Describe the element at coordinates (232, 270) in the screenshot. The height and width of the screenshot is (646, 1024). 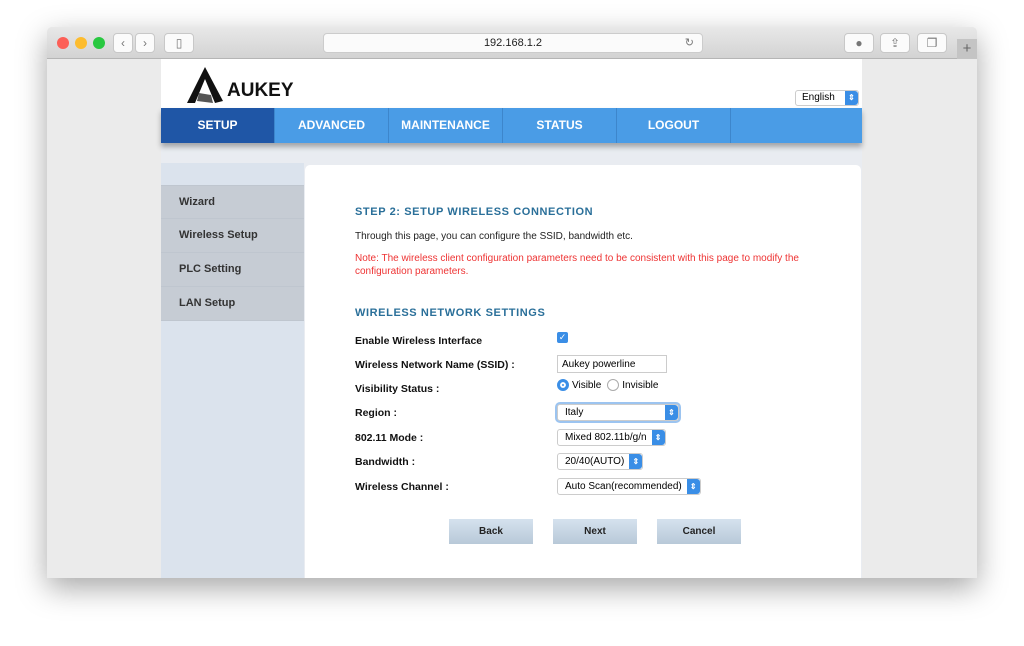
I see `sidebar-item-plc-setting: PLC Setting` at that location.